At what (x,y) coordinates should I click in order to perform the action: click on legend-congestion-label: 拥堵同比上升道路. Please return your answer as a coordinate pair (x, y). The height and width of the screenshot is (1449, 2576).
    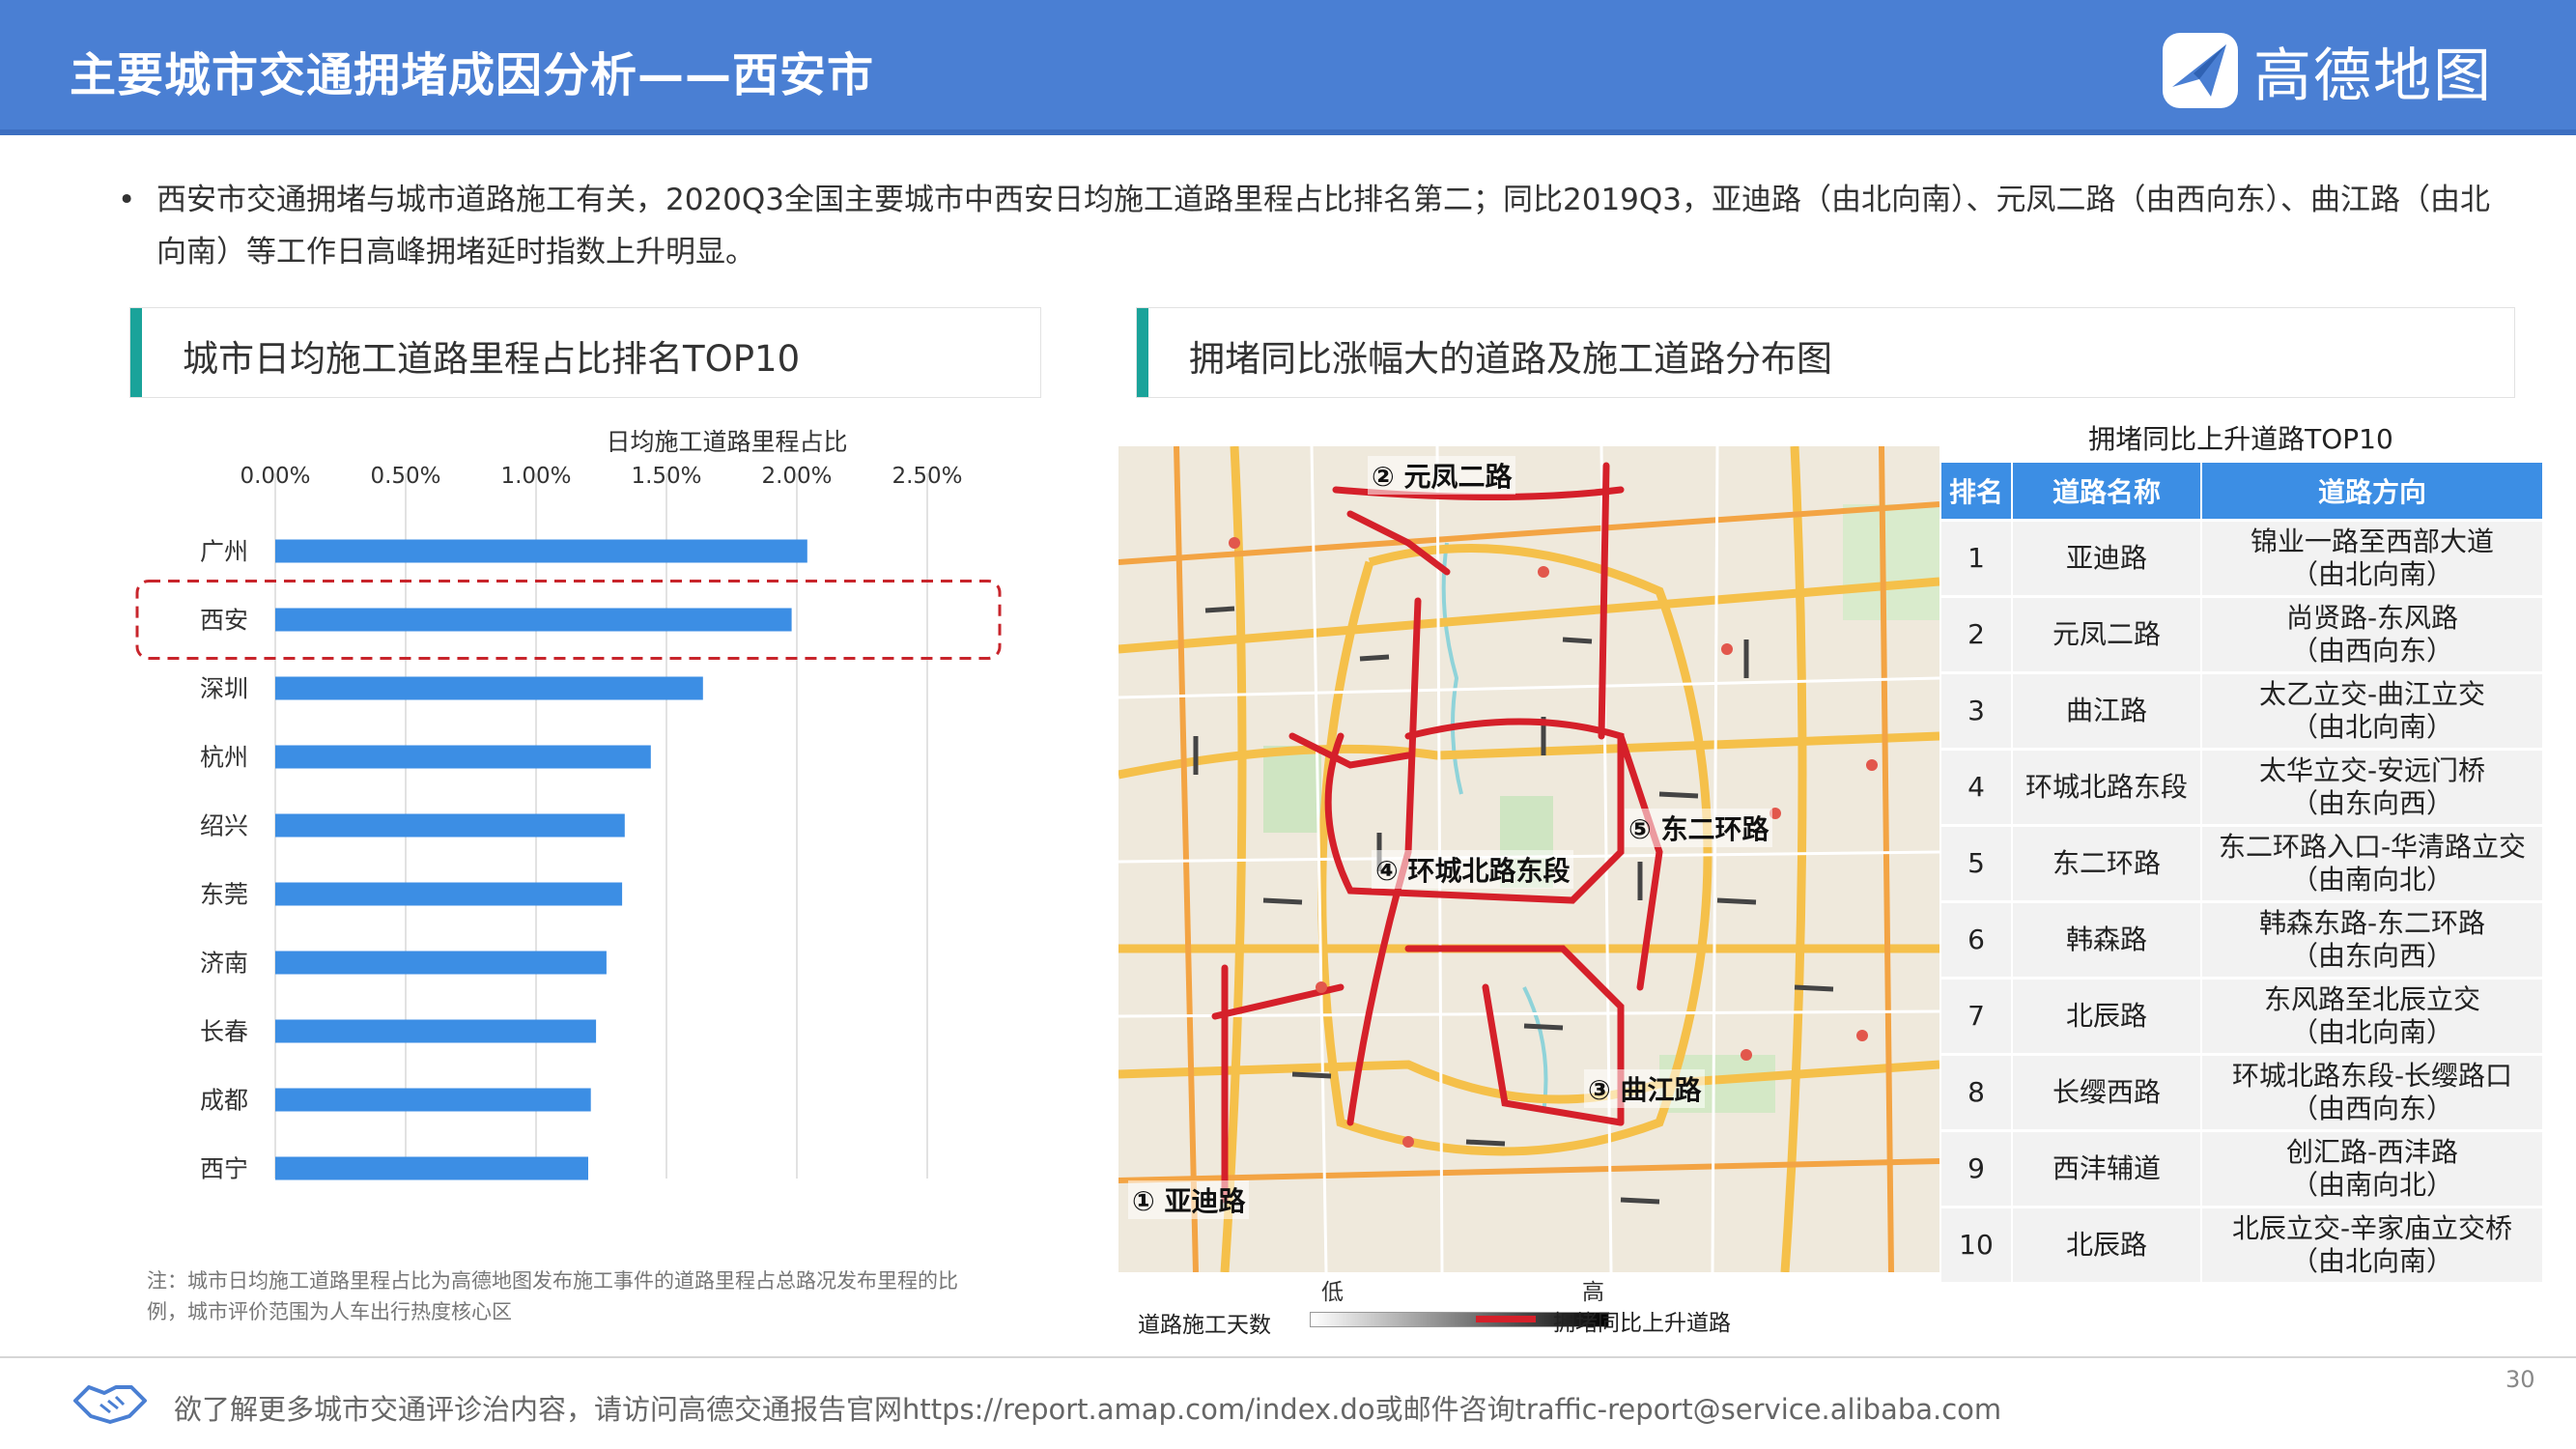
    Looking at the image, I should click on (1642, 1323).